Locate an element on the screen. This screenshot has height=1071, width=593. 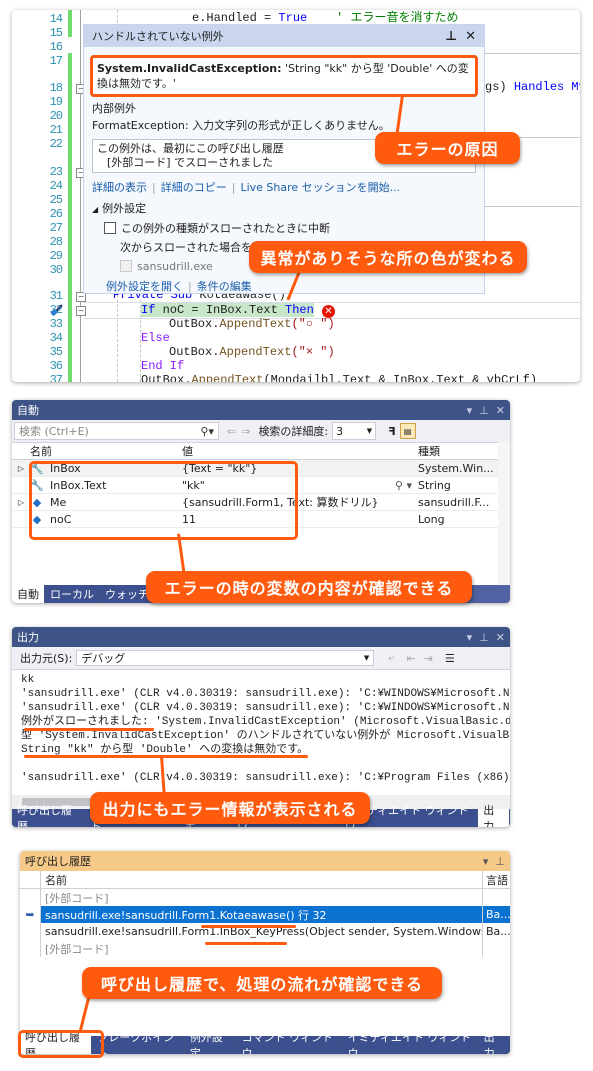
call-stack-title: 呼び出し履歴 is located at coordinates (58, 861).